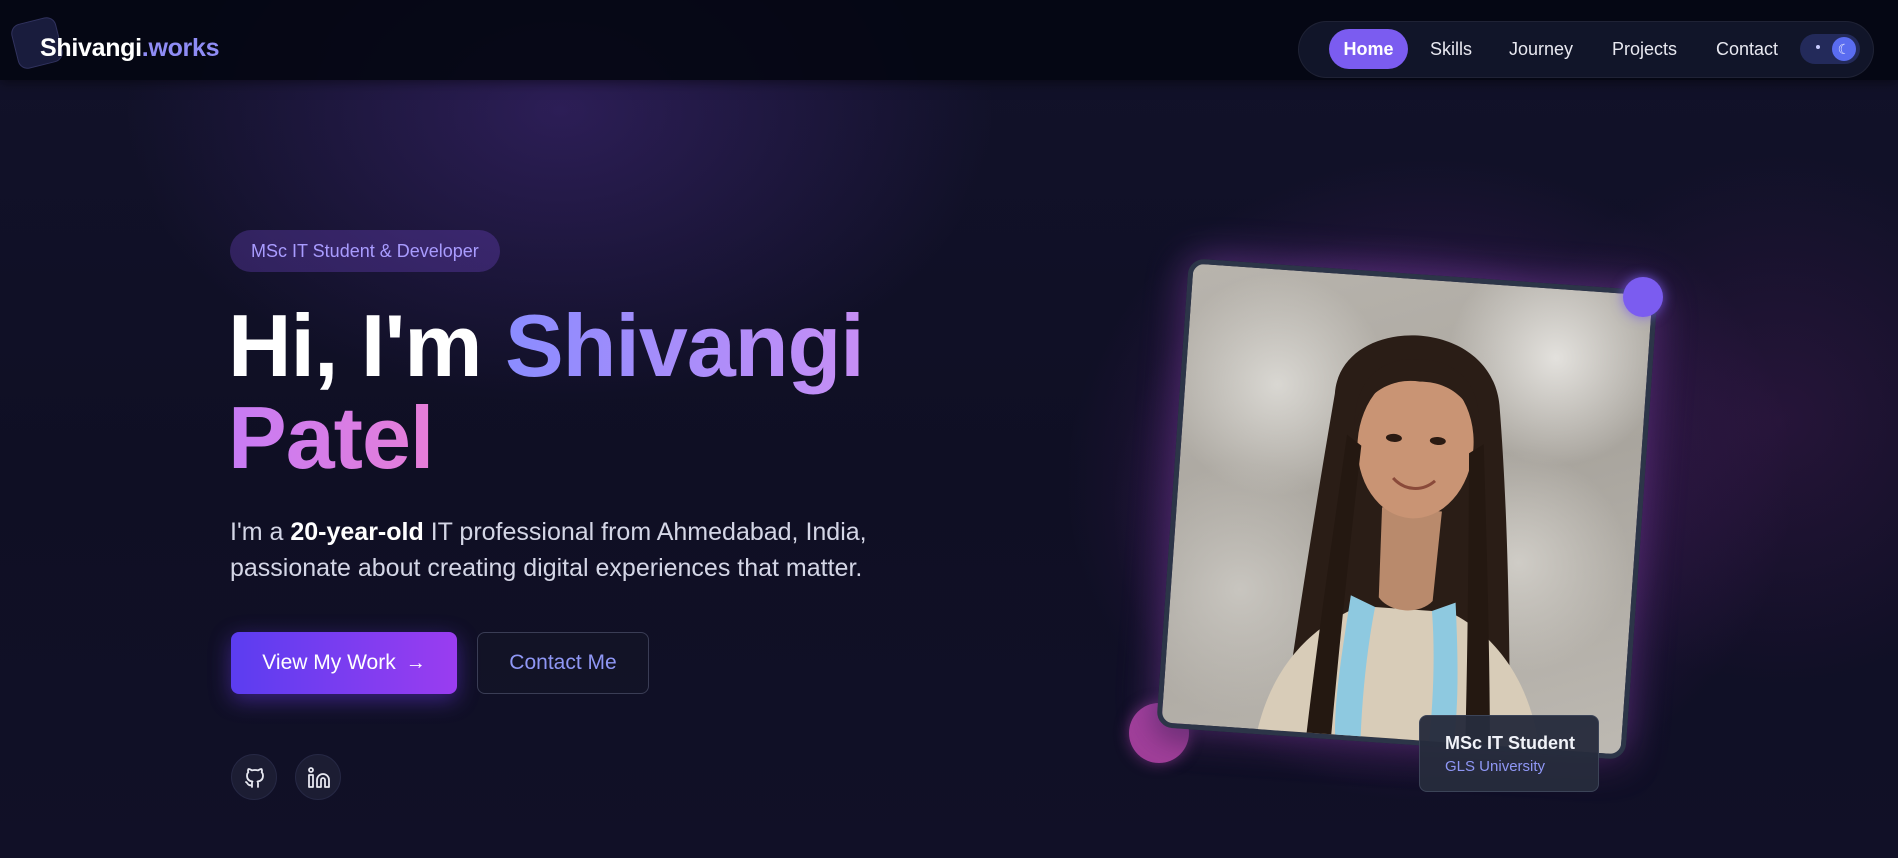 The height and width of the screenshot is (858, 1898). What do you see at coordinates (329, 662) in the screenshot?
I see `view-work-label: View My Work` at bounding box center [329, 662].